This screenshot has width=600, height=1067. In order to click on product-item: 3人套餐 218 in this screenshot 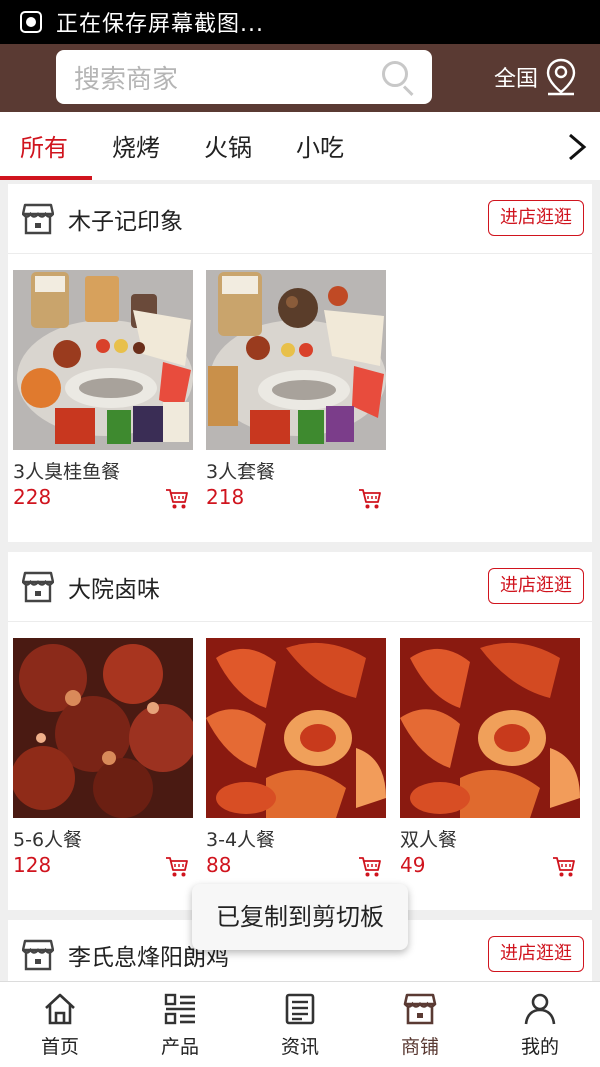, I will do `click(296, 390)`.